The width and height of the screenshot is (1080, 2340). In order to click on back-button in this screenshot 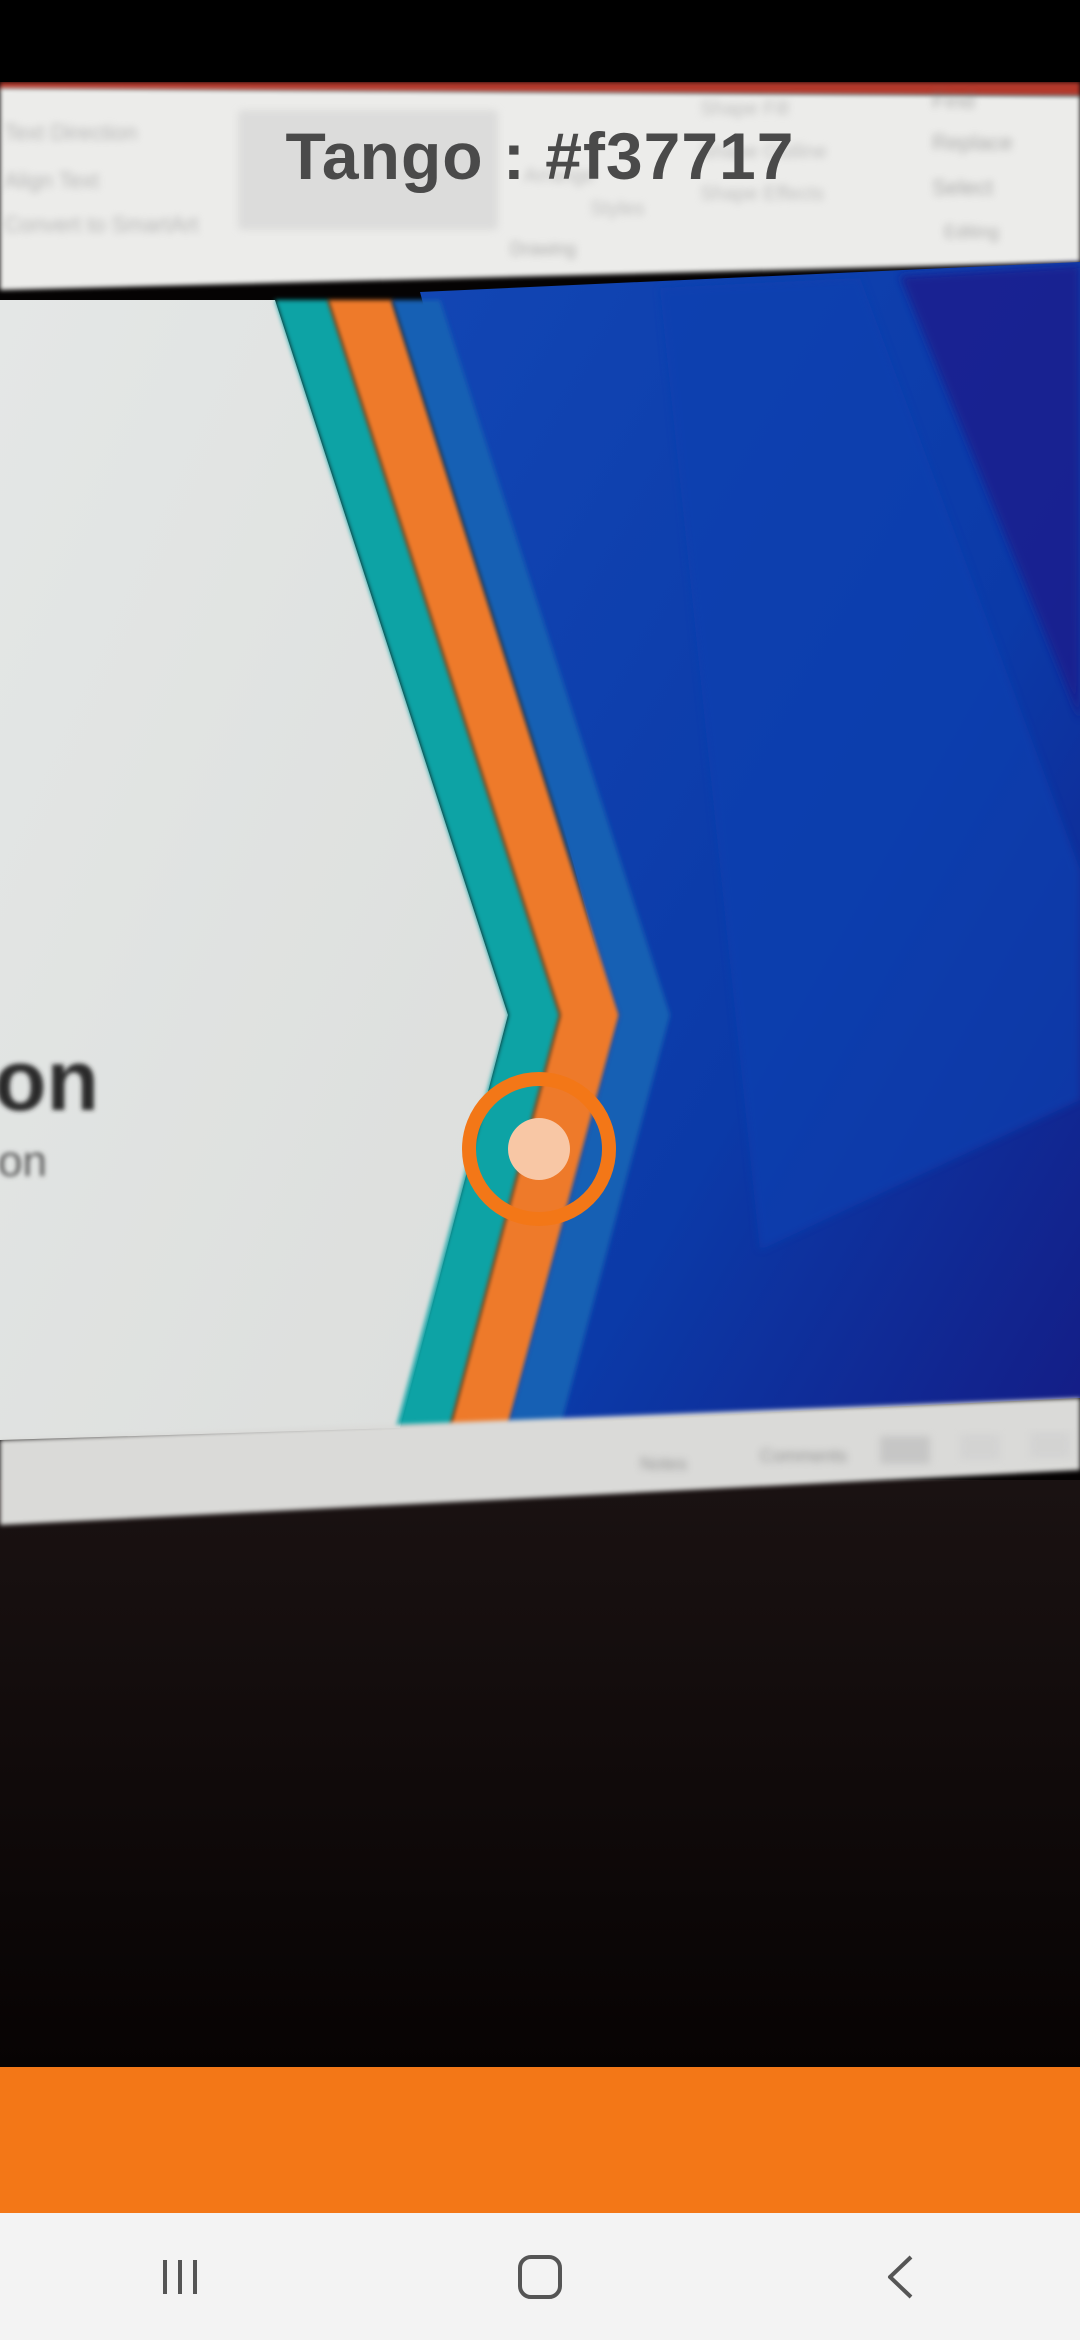, I will do `click(900, 2277)`.